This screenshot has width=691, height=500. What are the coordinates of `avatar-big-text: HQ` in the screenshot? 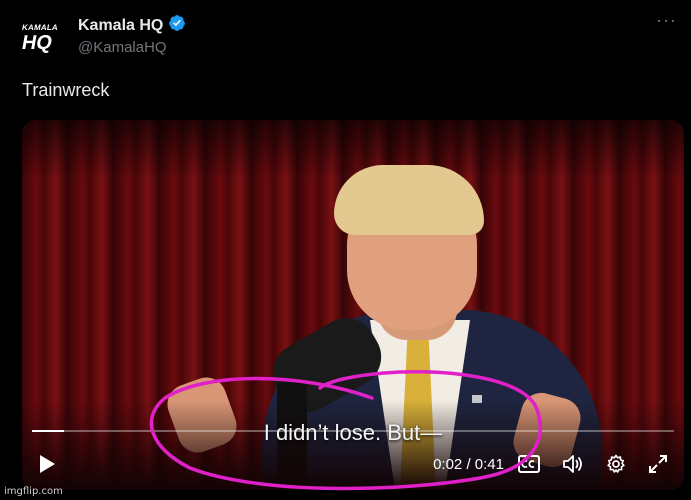 It's located at (37, 42).